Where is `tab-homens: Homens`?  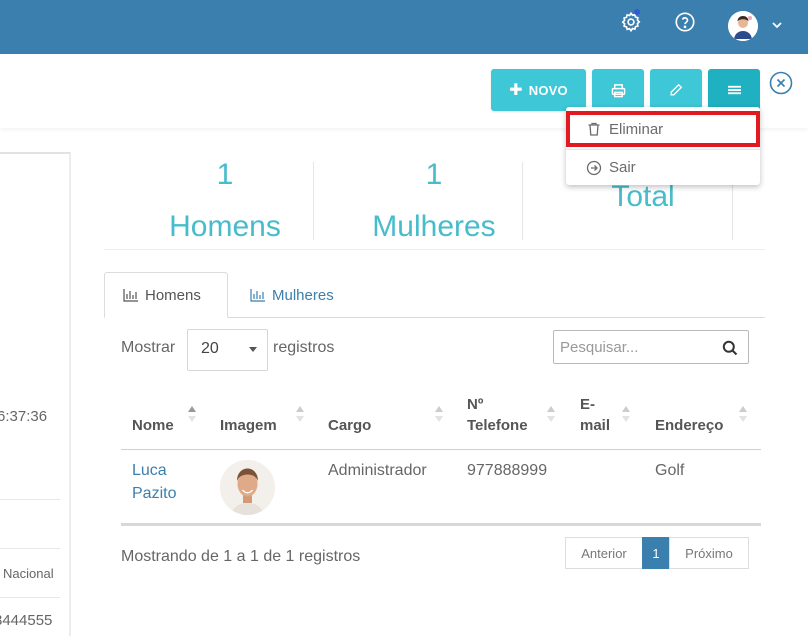 tab-homens: Homens is located at coordinates (166, 295).